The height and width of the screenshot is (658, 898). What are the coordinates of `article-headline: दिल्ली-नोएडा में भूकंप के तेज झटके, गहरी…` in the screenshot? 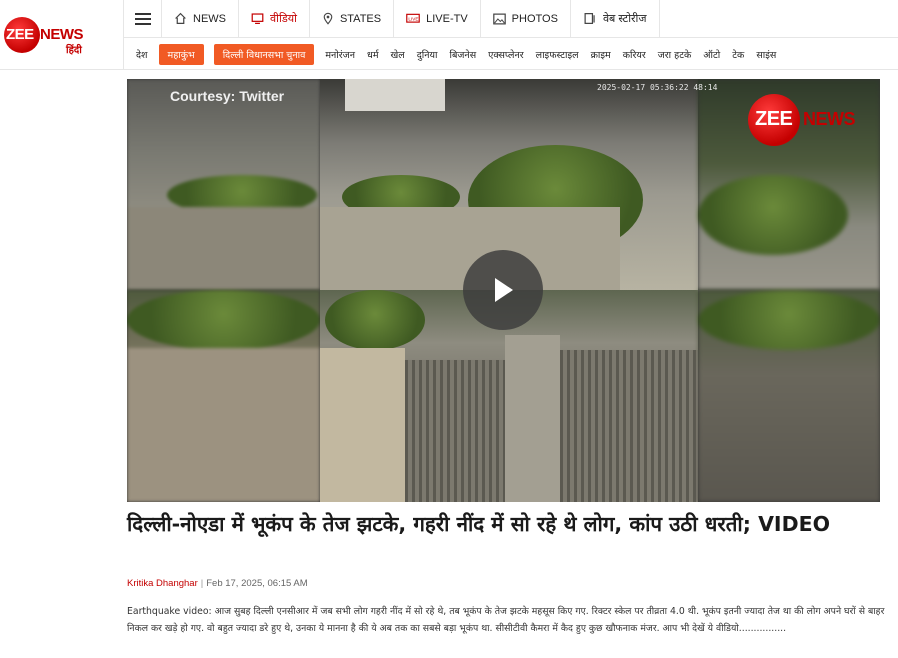 It's located at (479, 524).